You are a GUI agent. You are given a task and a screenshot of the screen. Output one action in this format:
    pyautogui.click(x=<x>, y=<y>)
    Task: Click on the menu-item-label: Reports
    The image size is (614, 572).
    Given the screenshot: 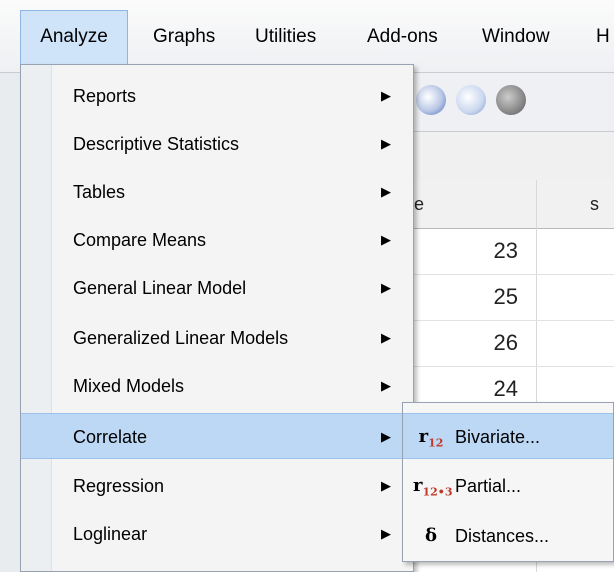 What is the action you would take?
    pyautogui.click(x=105, y=96)
    